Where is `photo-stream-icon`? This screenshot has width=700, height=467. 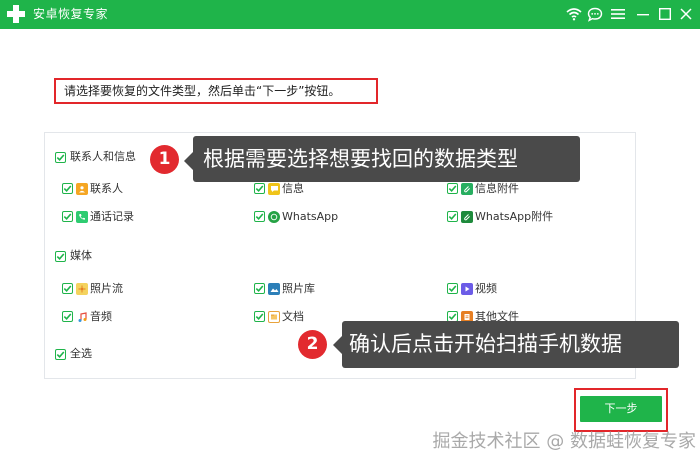
photo-stream-icon is located at coordinates (82, 289).